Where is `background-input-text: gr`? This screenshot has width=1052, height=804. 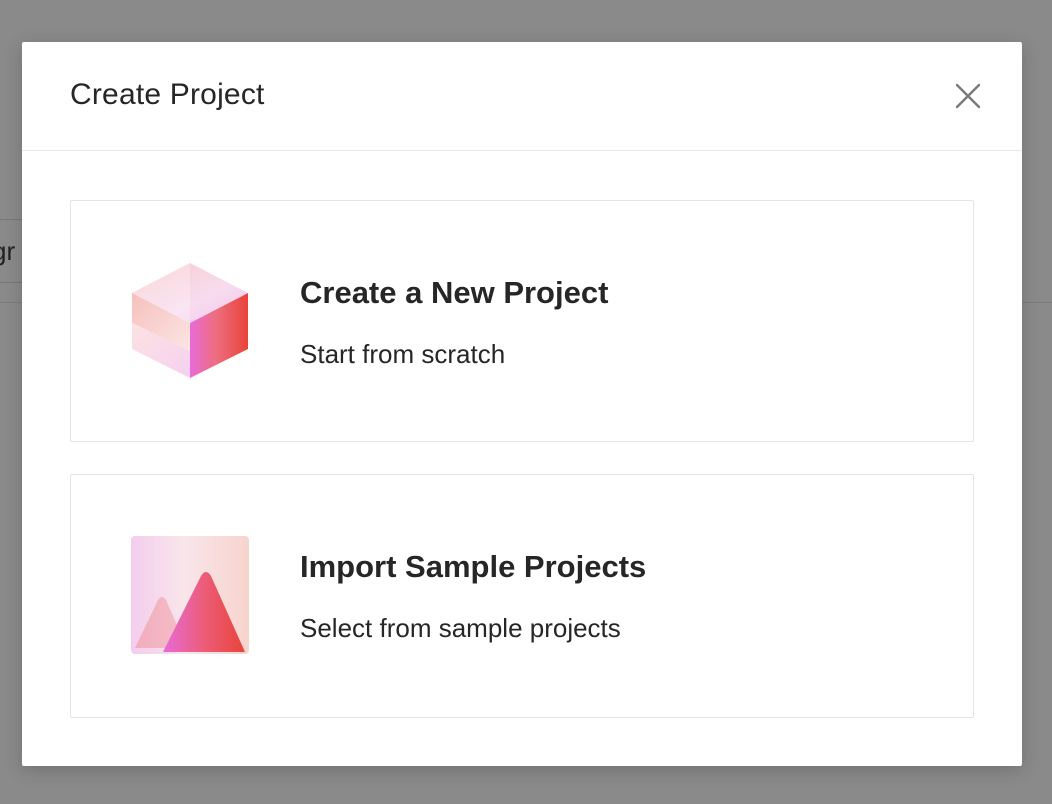
background-input-text: gr is located at coordinates (8, 251).